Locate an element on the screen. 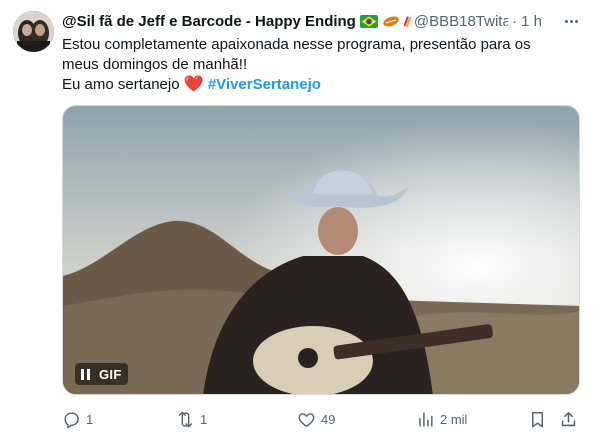  rugby-ball-icon is located at coordinates (391, 21).